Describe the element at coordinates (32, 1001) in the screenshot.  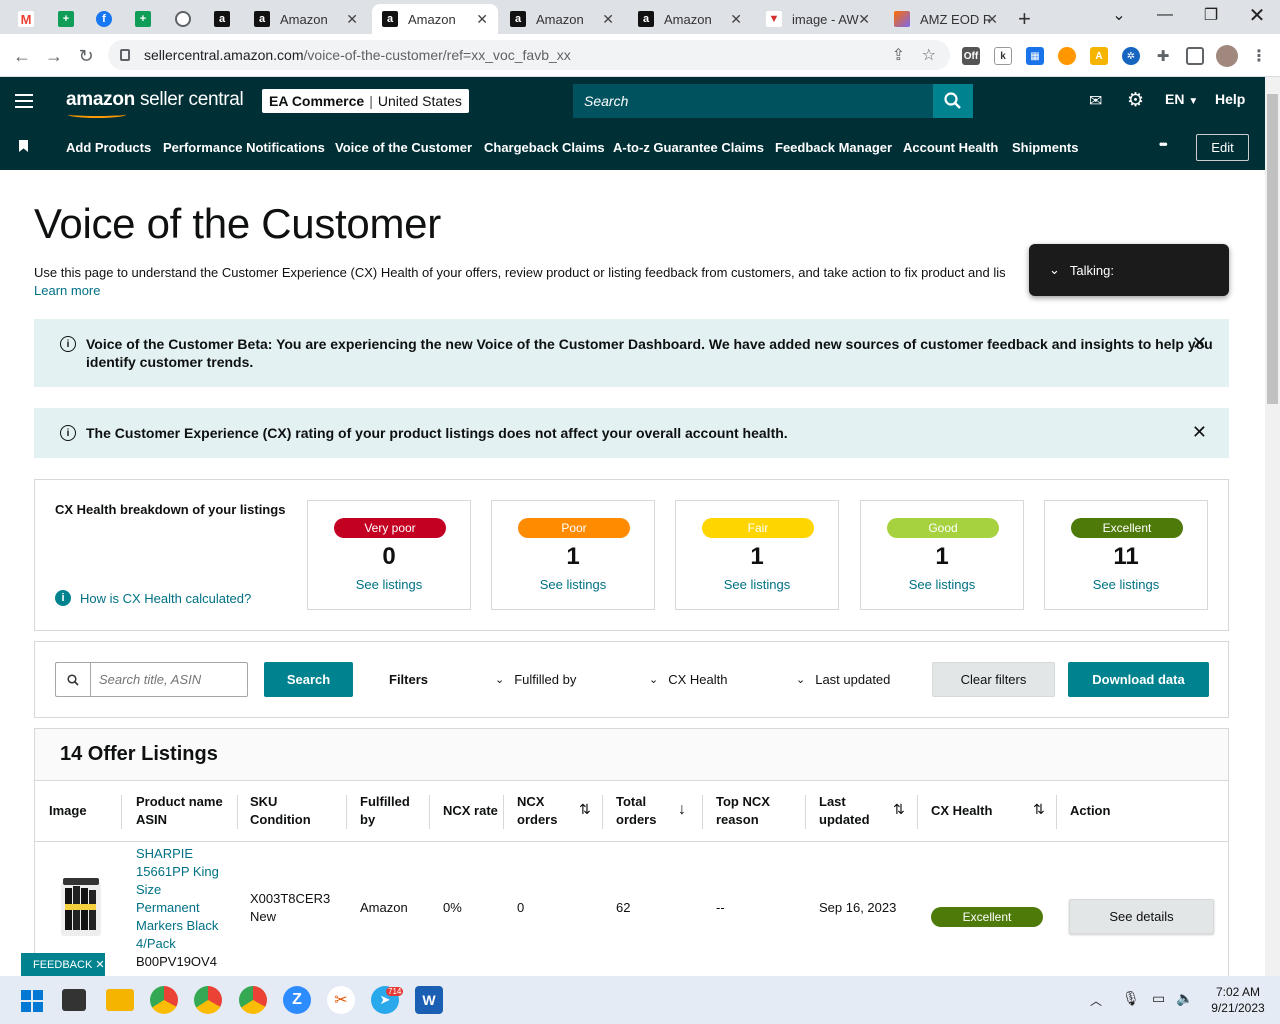
I see `windows-start-icon` at that location.